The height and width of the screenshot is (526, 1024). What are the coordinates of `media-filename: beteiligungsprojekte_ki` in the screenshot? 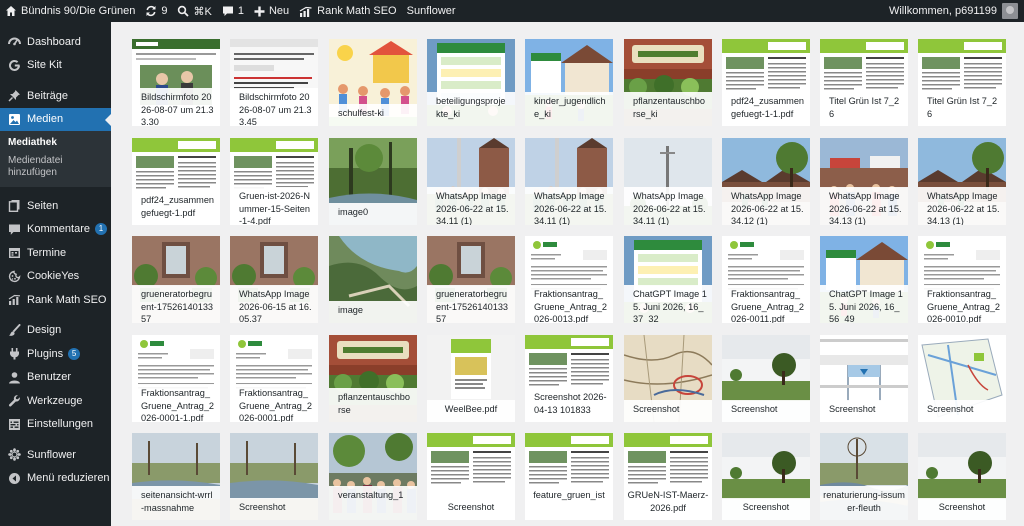 It's located at (471, 109).